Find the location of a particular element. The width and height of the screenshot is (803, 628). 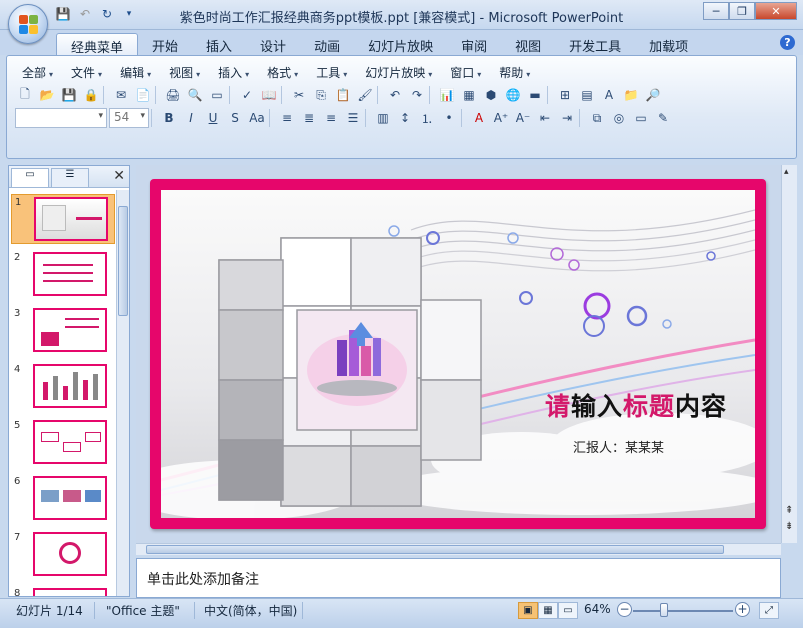

numbering-icon: ⒈ is located at coordinates (427, 118).